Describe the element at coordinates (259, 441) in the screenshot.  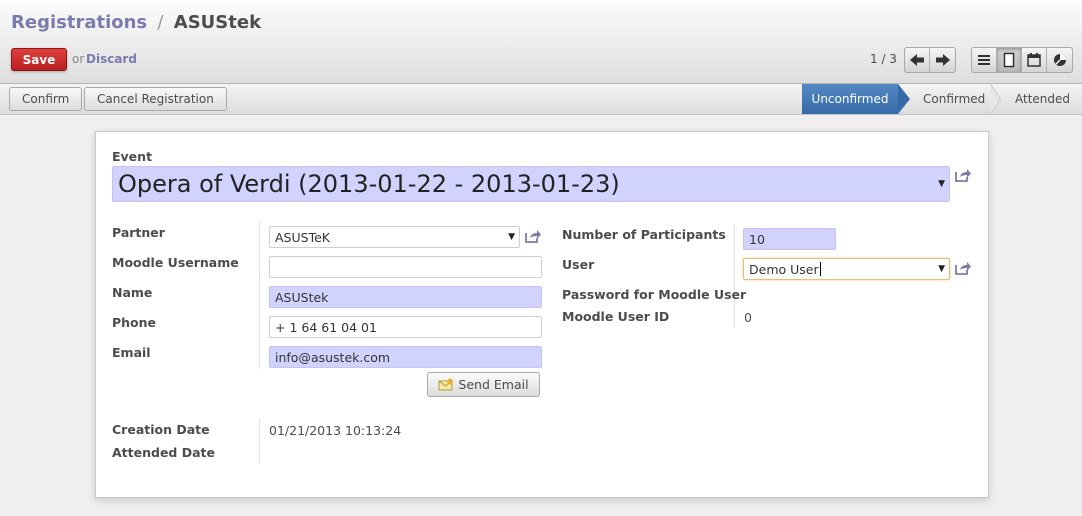
I see `dates-divider` at that location.